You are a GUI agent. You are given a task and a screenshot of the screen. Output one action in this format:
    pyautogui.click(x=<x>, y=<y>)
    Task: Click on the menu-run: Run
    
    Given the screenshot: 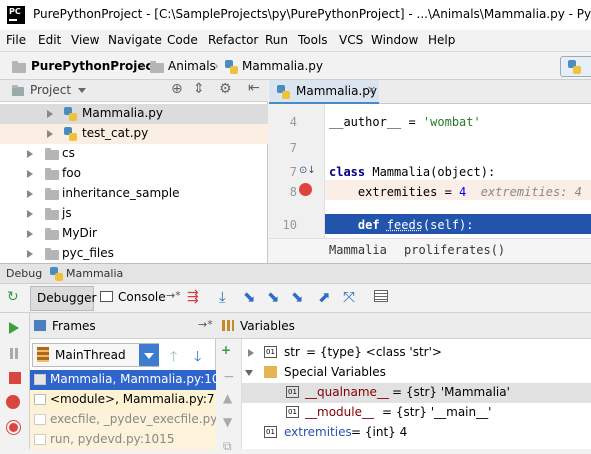 What is the action you would take?
    pyautogui.click(x=276, y=40)
    